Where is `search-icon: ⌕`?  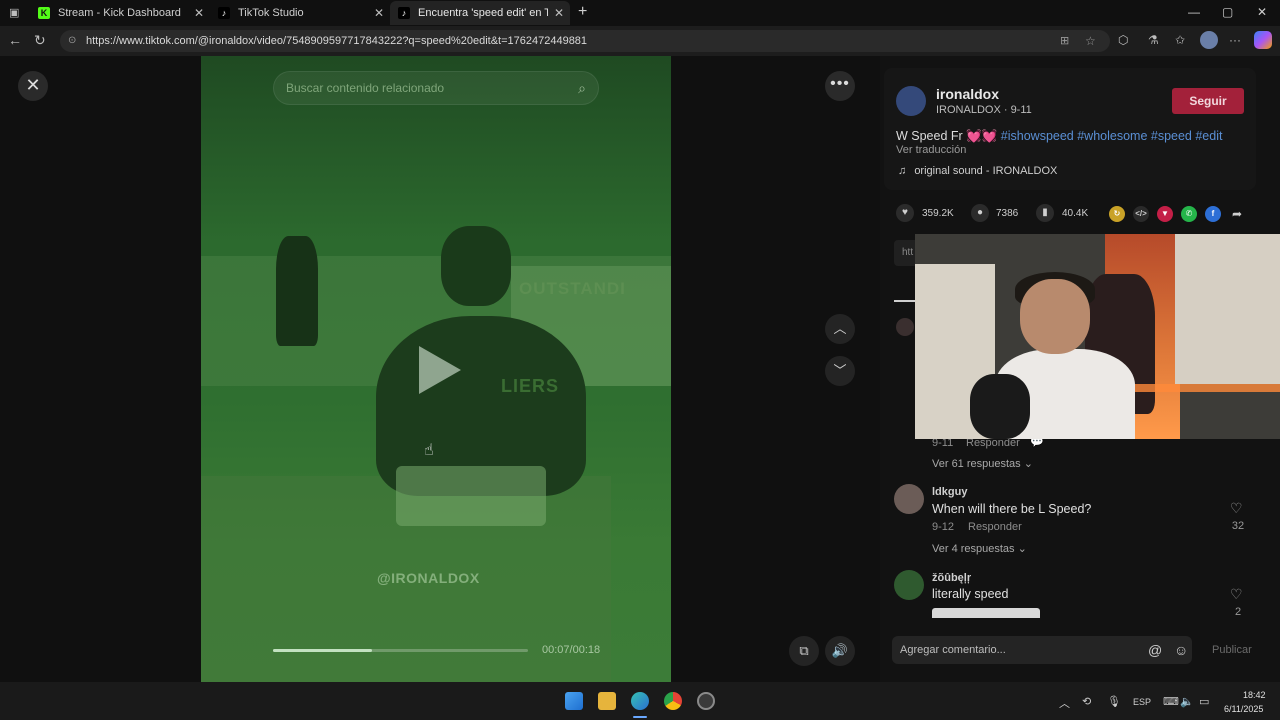 search-icon: ⌕ is located at coordinates (582, 88).